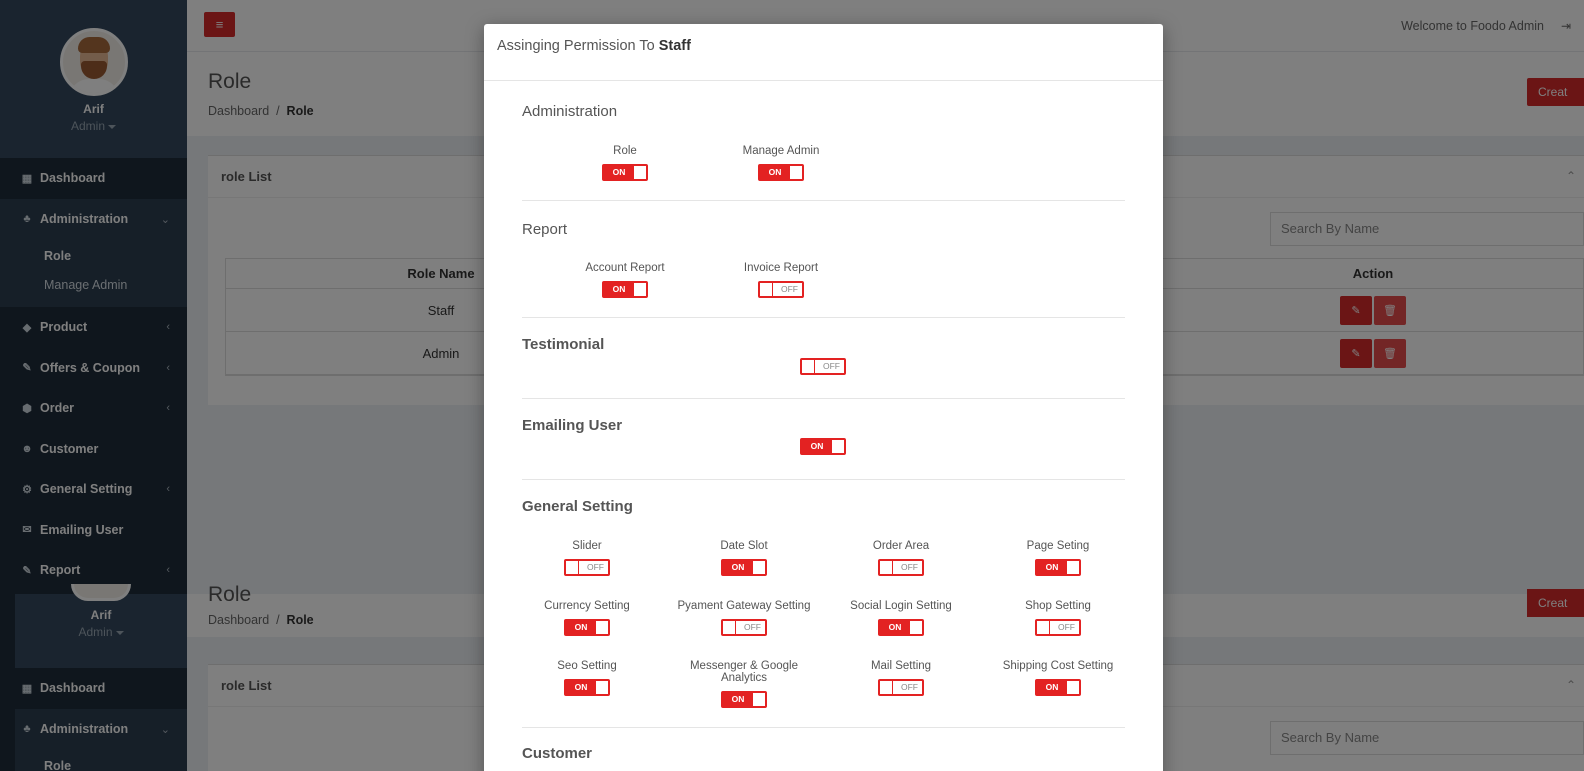 The image size is (1584, 771). I want to click on permission-label: Account Report, so click(625, 268).